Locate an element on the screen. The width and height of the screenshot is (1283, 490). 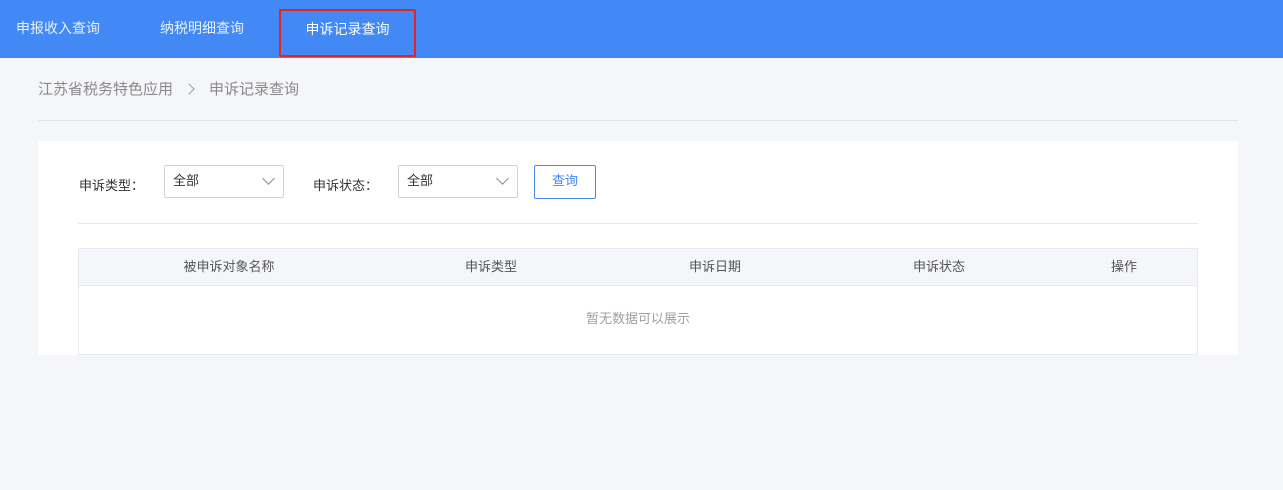
column-header-appeal-date: 申诉日期 is located at coordinates (714, 267).